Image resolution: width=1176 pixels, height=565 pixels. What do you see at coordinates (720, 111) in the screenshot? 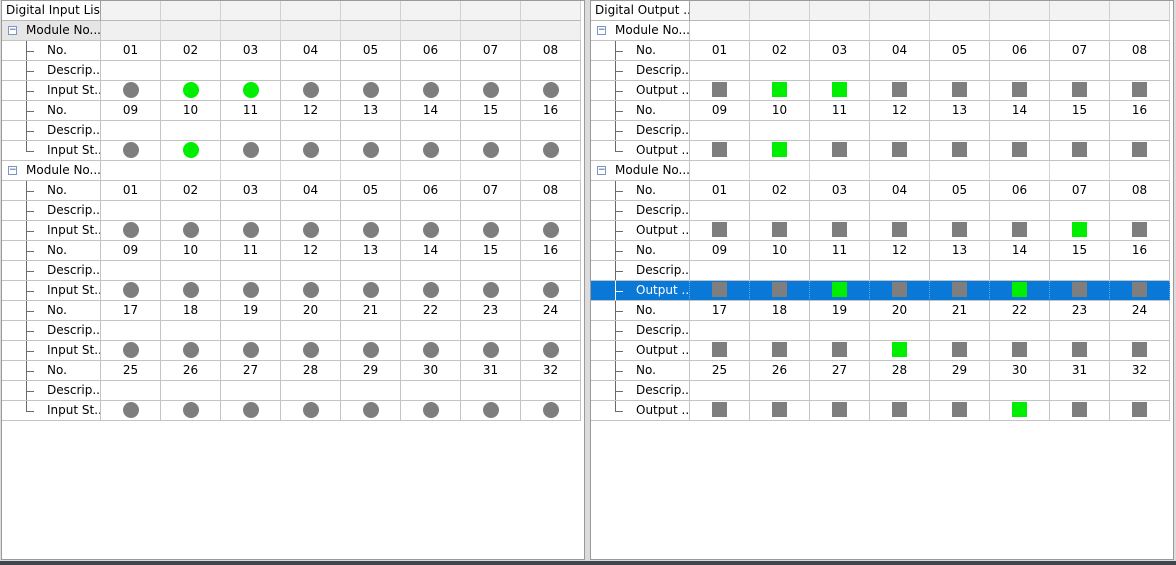
I see `number-cell: 09` at bounding box center [720, 111].